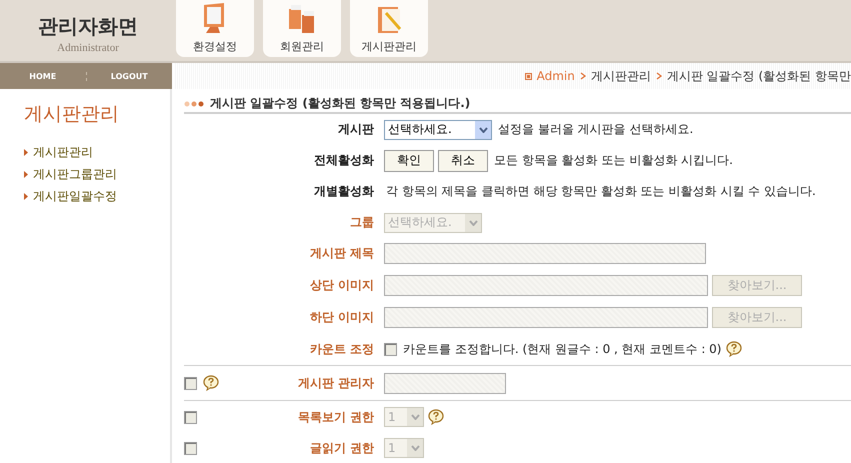 This screenshot has height=463, width=851. Describe the element at coordinates (302, 28) in the screenshot. I see `menu-tab: 회원관리` at that location.